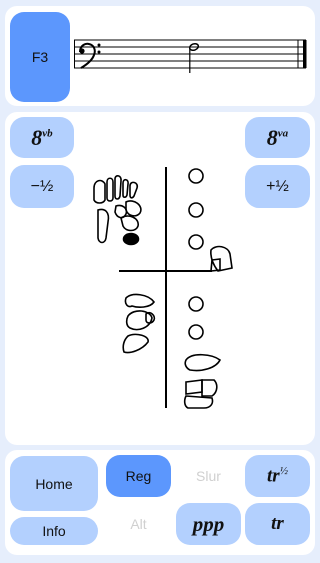  I want to click on slur-button: Slur, so click(208, 476).